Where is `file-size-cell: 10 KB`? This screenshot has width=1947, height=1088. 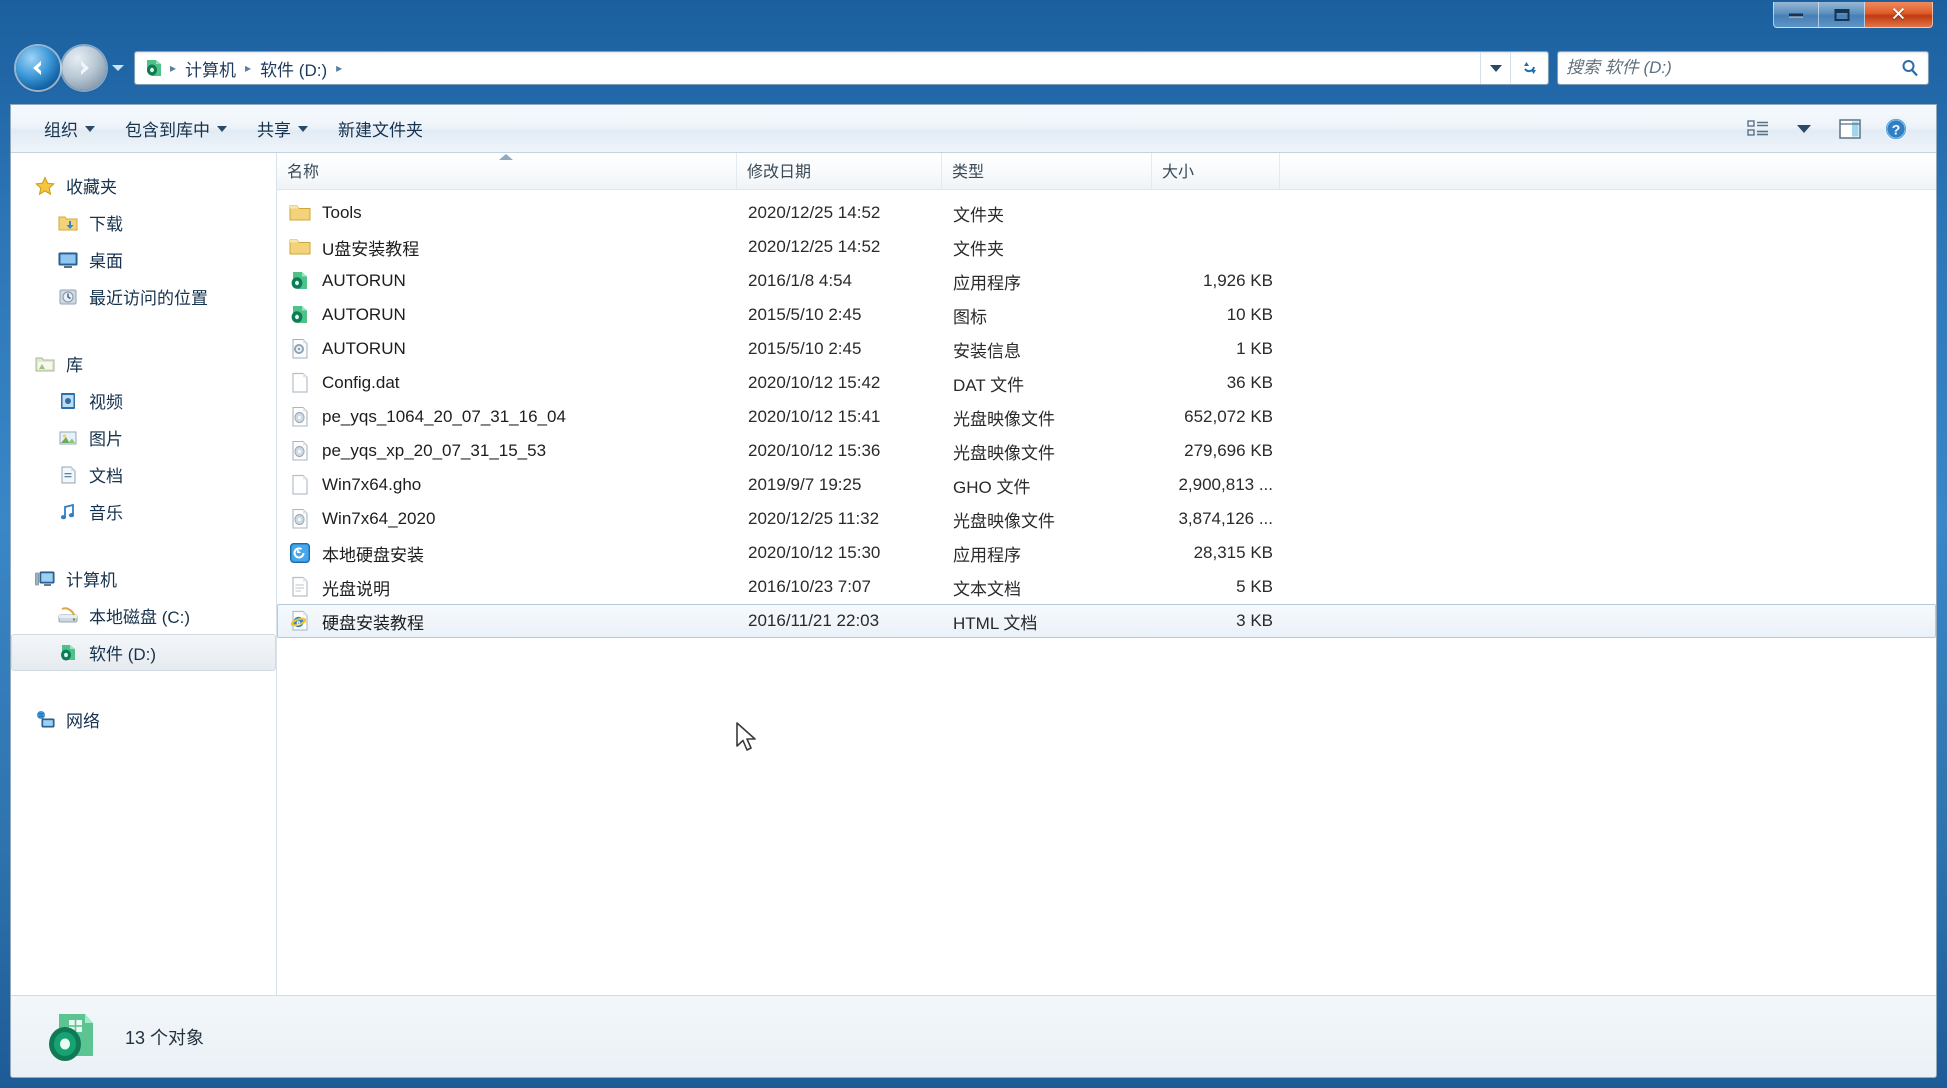 file-size-cell: 10 KB is located at coordinates (1249, 314).